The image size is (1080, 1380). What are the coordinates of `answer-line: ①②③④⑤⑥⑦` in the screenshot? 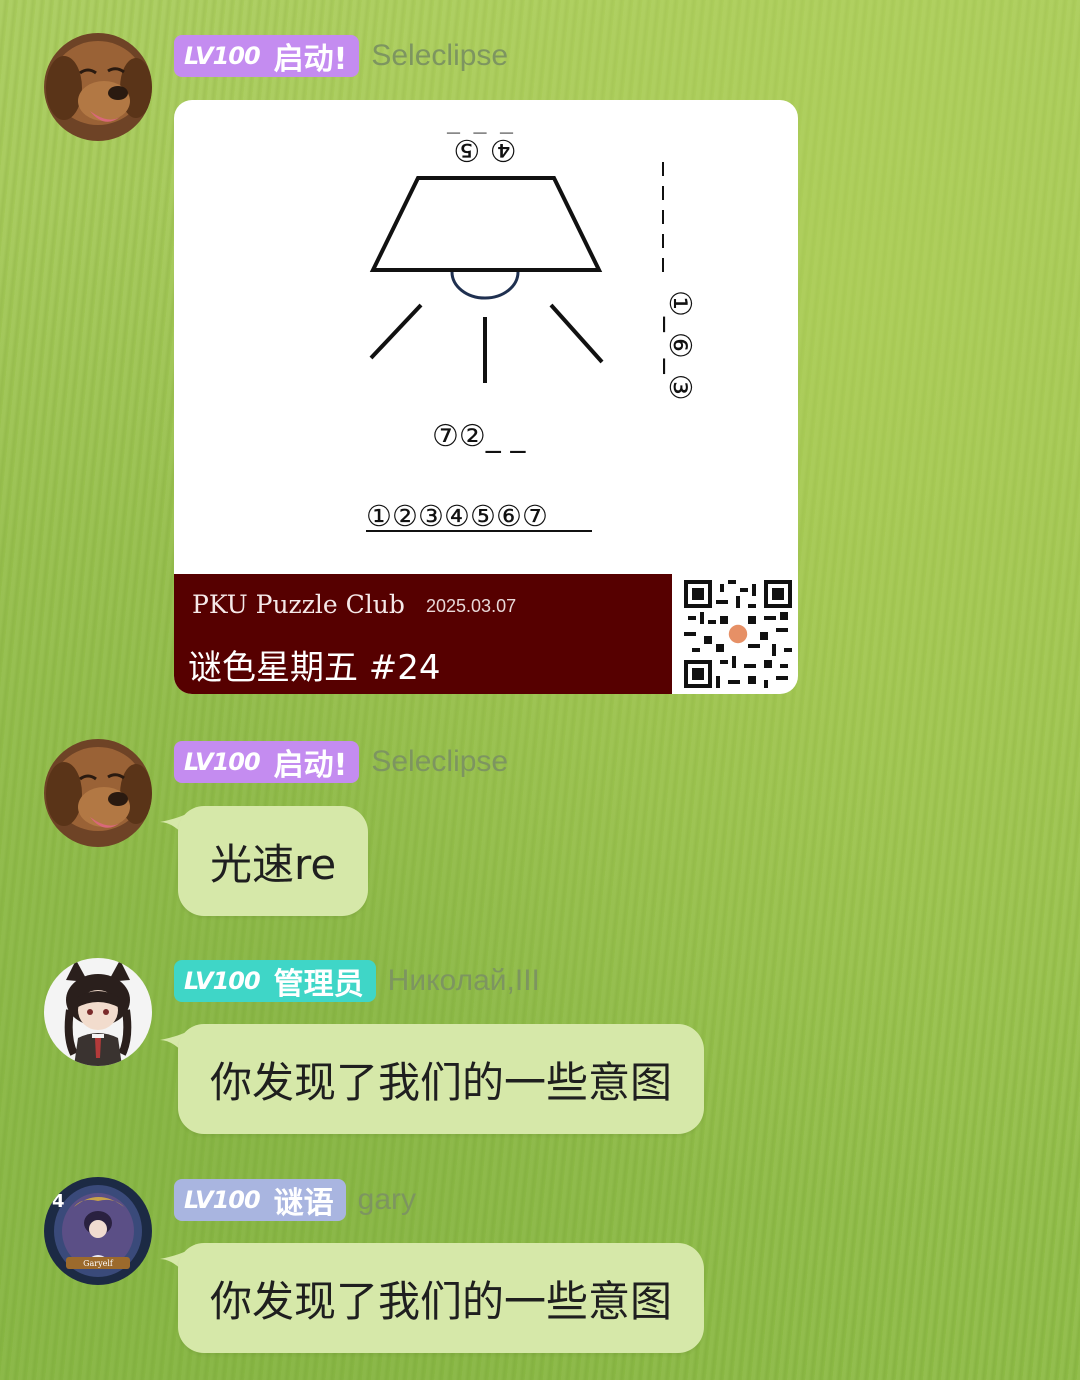 It's located at (457, 516).